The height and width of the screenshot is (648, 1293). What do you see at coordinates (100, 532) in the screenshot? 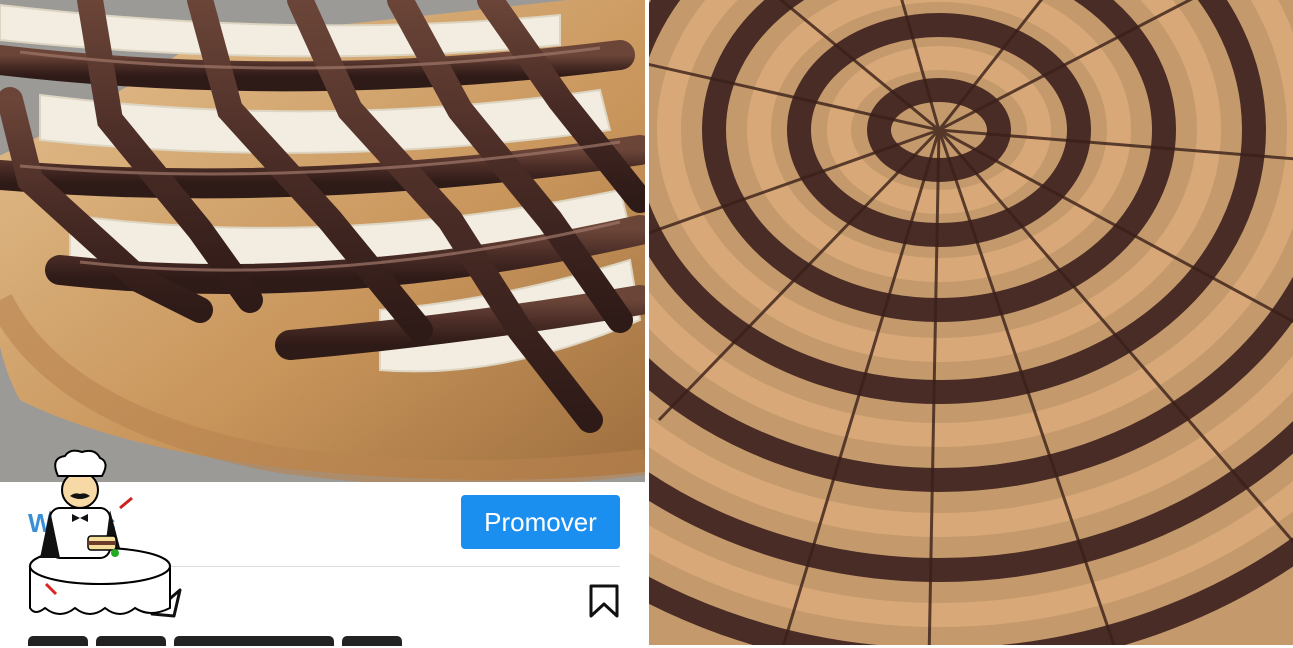
I see `chef-restaurant-icon` at bounding box center [100, 532].